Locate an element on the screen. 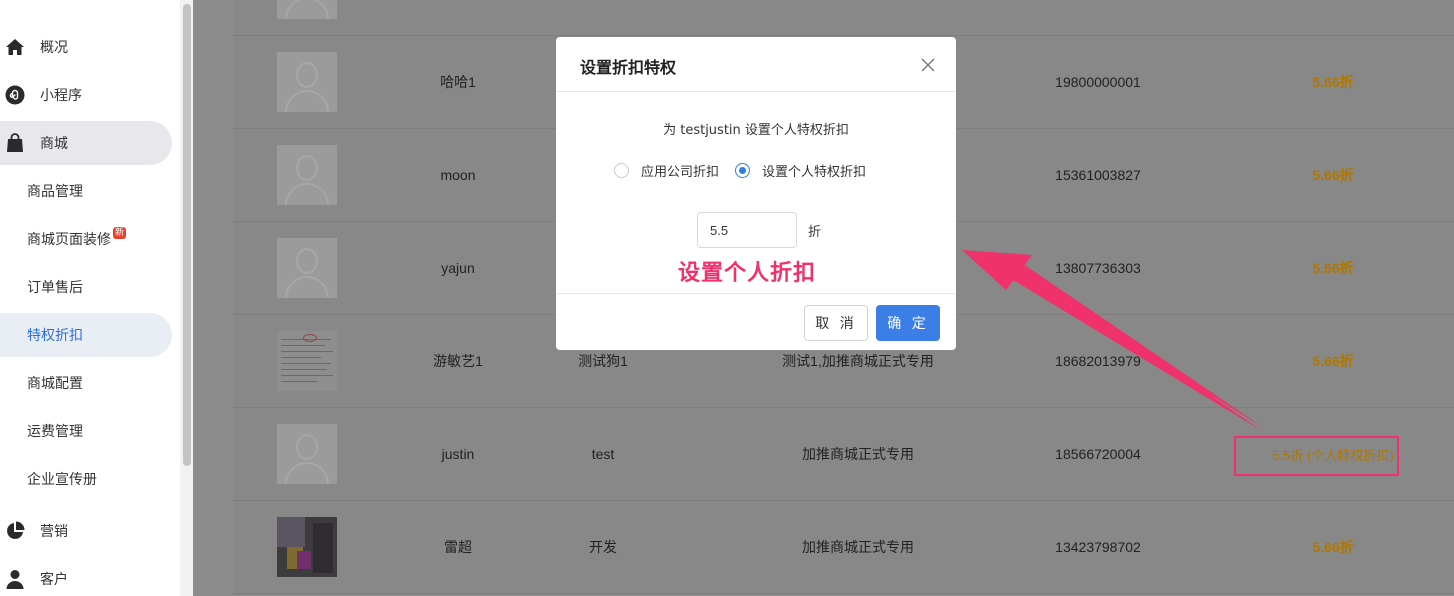 The width and height of the screenshot is (1454, 596). avatar-document-image is located at coordinates (307, 361).